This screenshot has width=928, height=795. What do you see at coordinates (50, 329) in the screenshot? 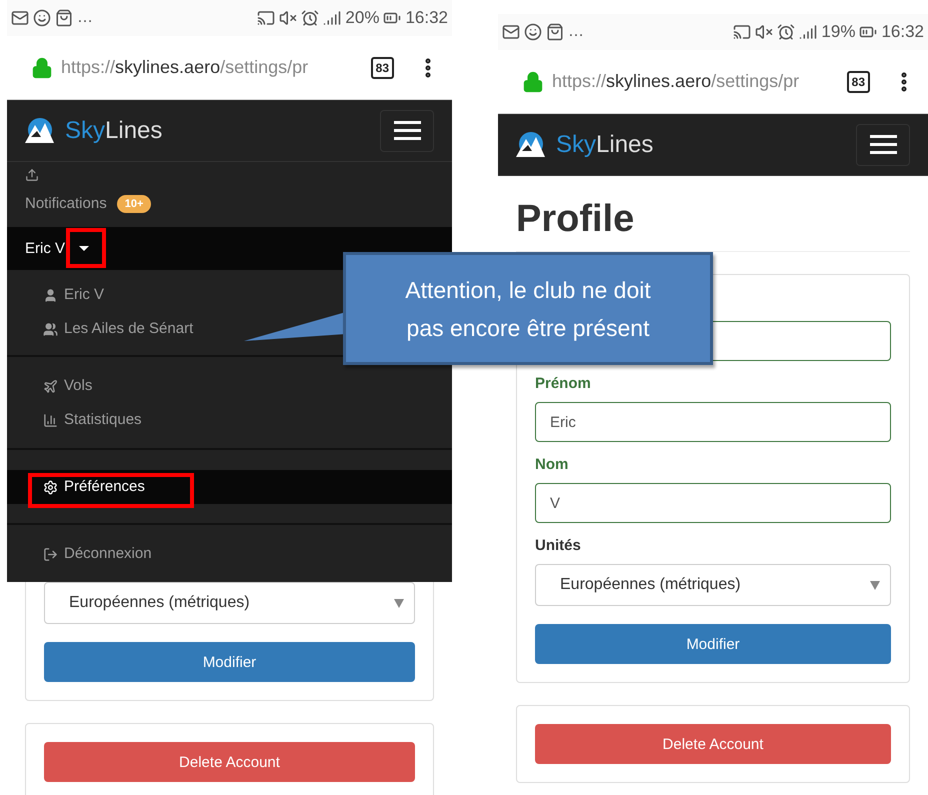
I see `users-icon` at bounding box center [50, 329].